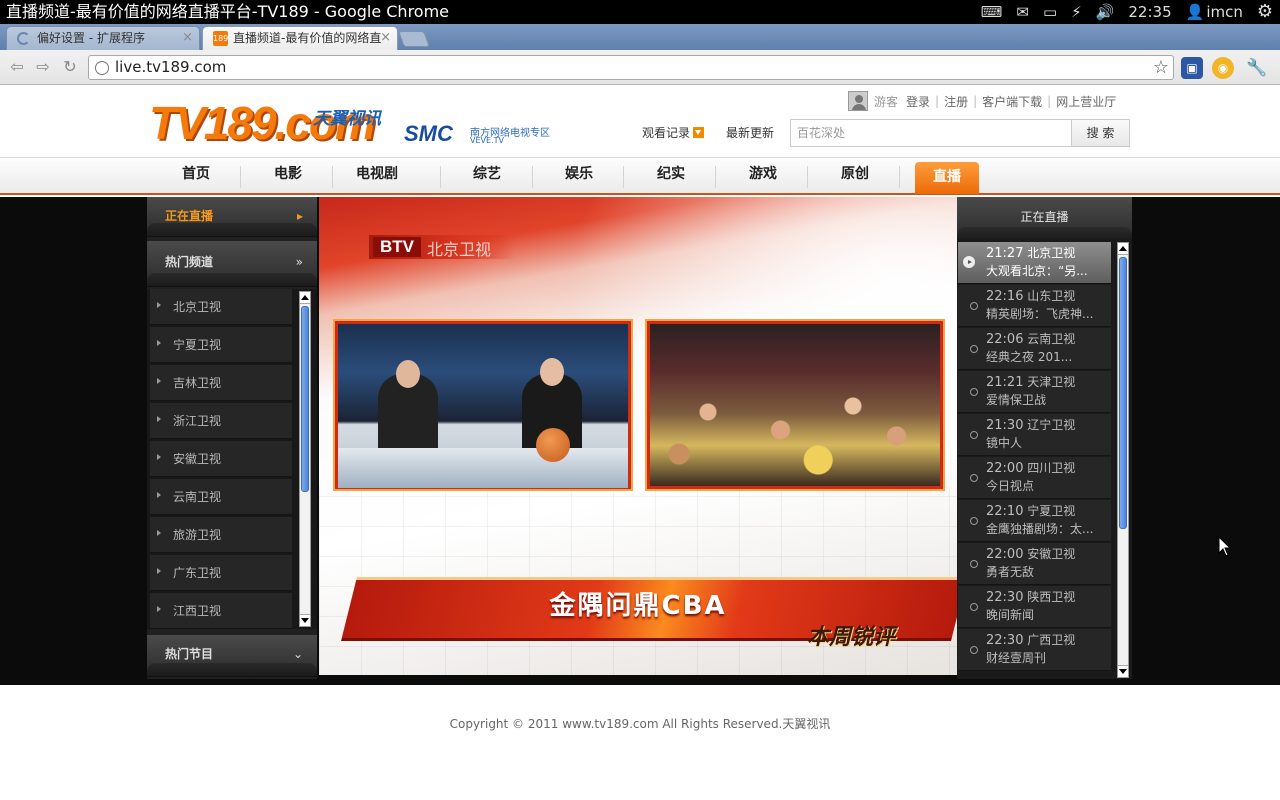  What do you see at coordinates (918, 101) in the screenshot?
I see `login-link: 登录` at bounding box center [918, 101].